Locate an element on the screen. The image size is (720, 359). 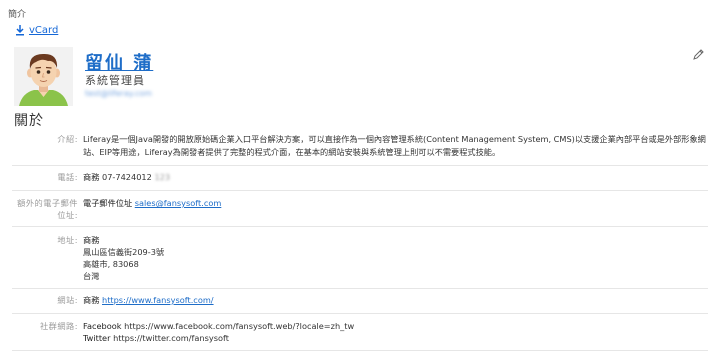
extra-email-type: 電子郵件位址 is located at coordinates (108, 203).